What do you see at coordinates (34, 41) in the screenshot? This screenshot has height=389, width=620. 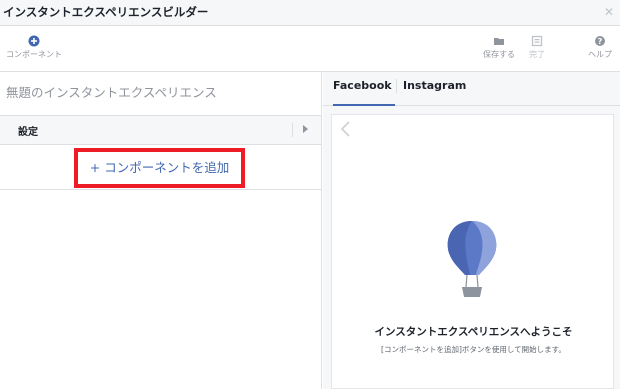 I see `plus-circle-icon` at bounding box center [34, 41].